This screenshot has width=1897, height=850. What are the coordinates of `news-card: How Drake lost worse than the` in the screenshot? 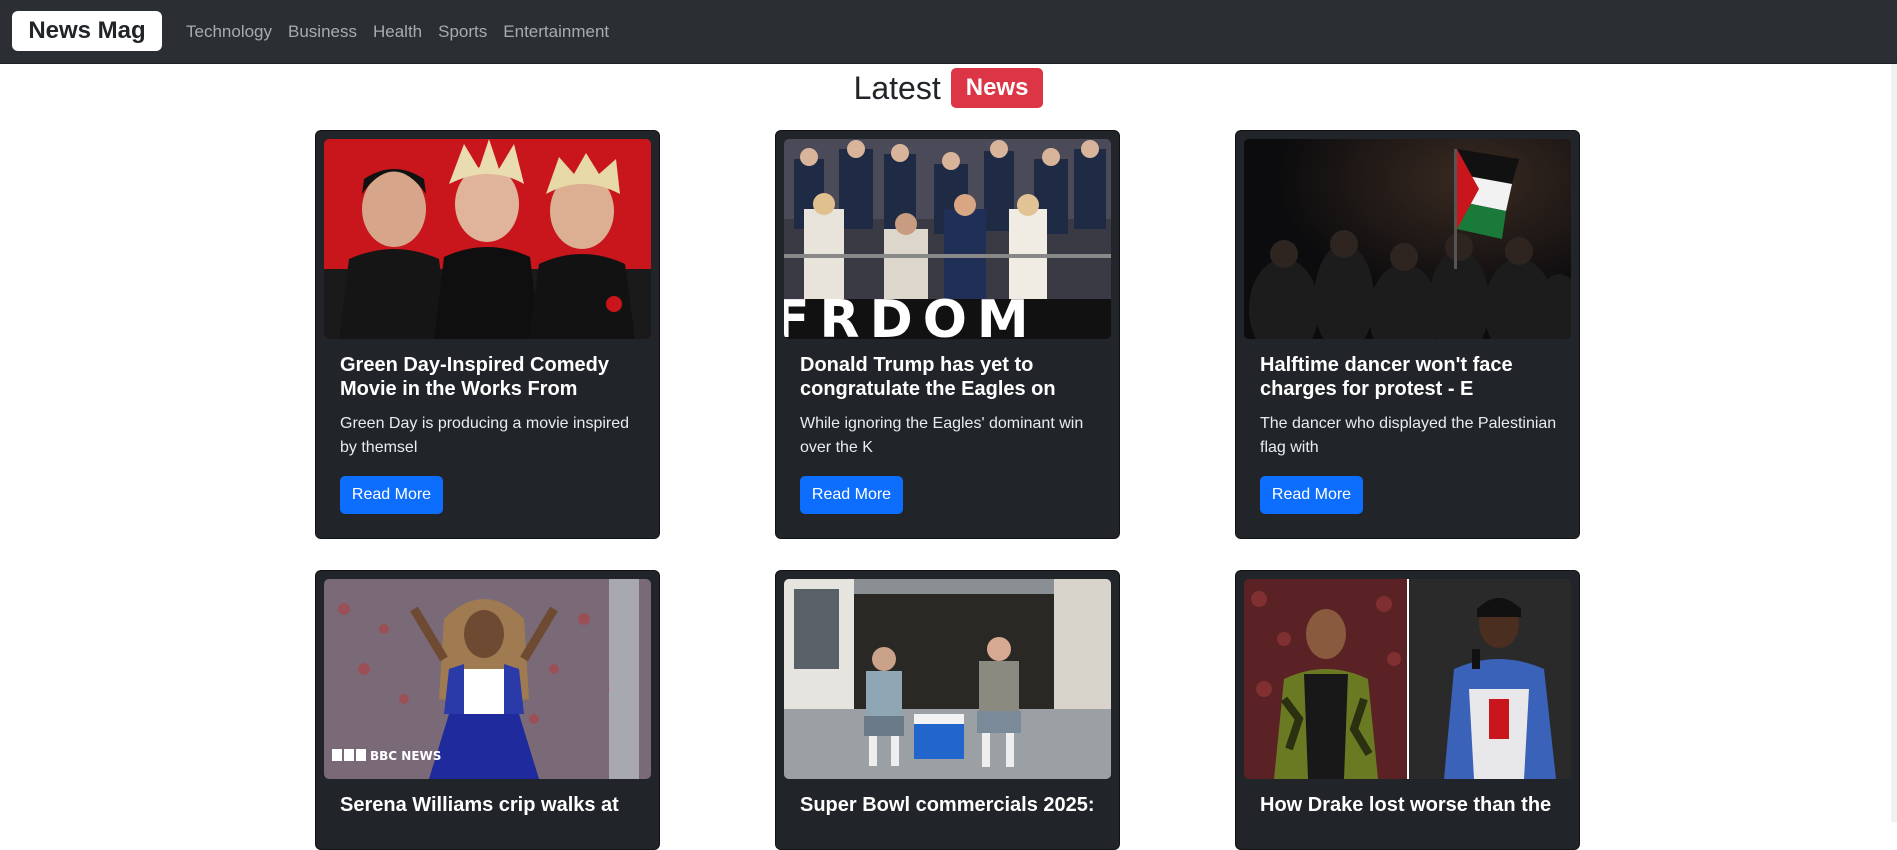 It's located at (1407, 710).